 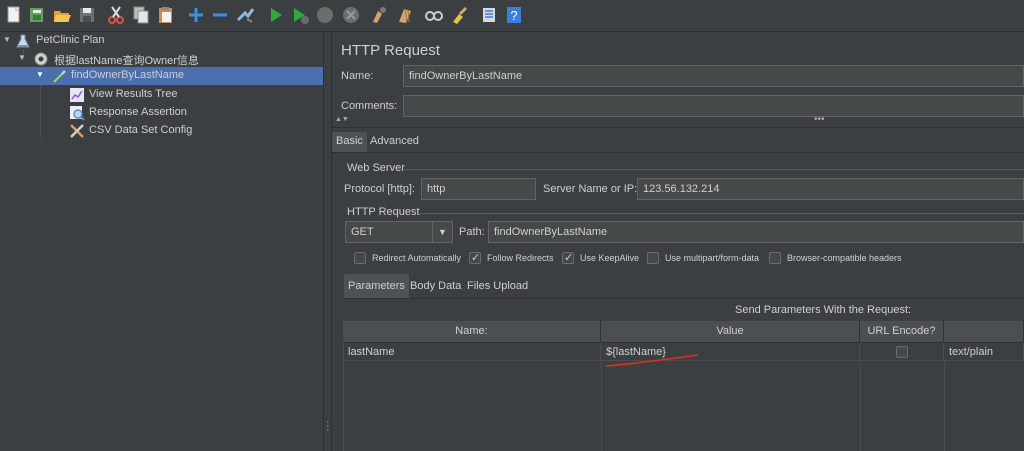 What do you see at coordinates (41, 59) in the screenshot?
I see `gear-icon` at bounding box center [41, 59].